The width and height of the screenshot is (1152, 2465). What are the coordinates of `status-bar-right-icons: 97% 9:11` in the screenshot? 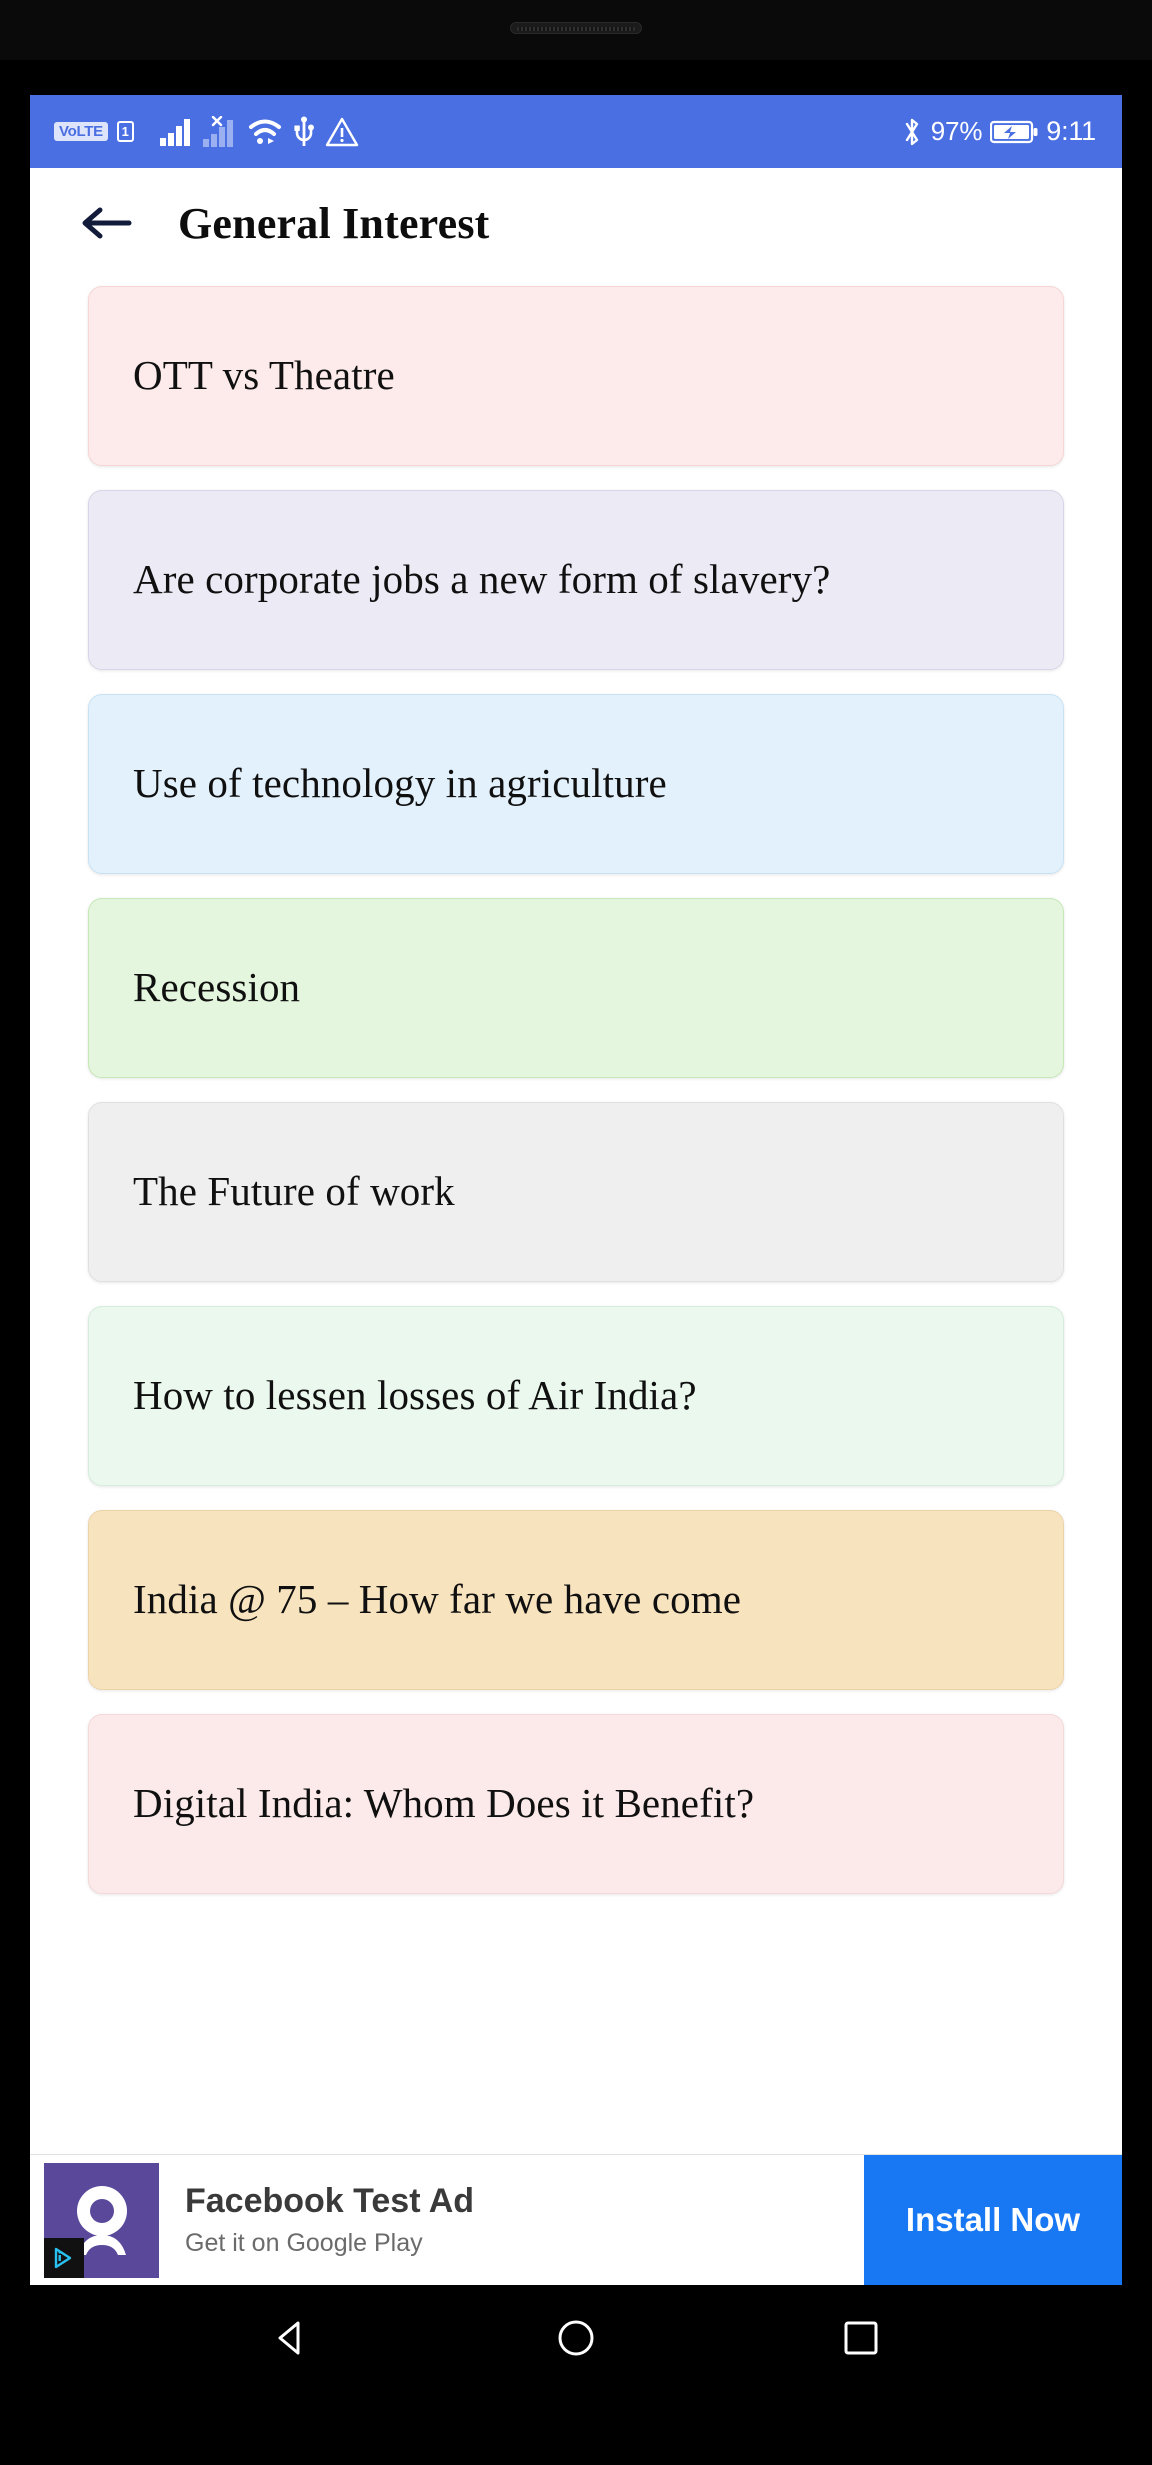 It's located at (998, 132).